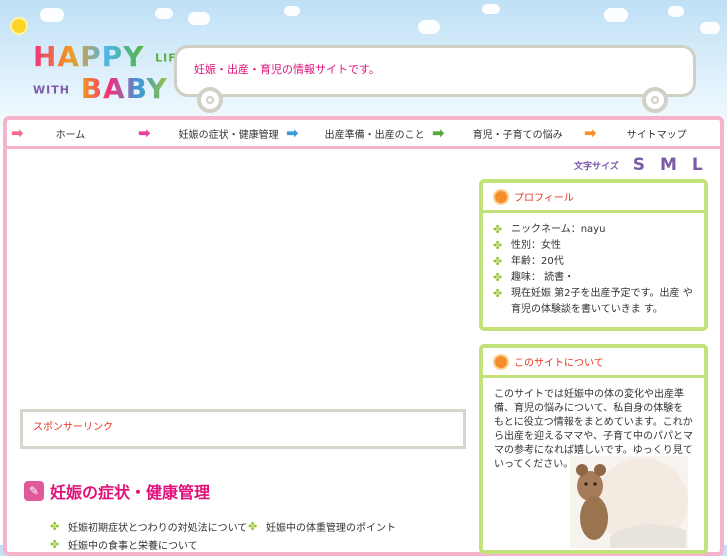 Image resolution: width=727 pixels, height=556 pixels. I want to click on list-item: ✤ 性別：女性, so click(594, 246).